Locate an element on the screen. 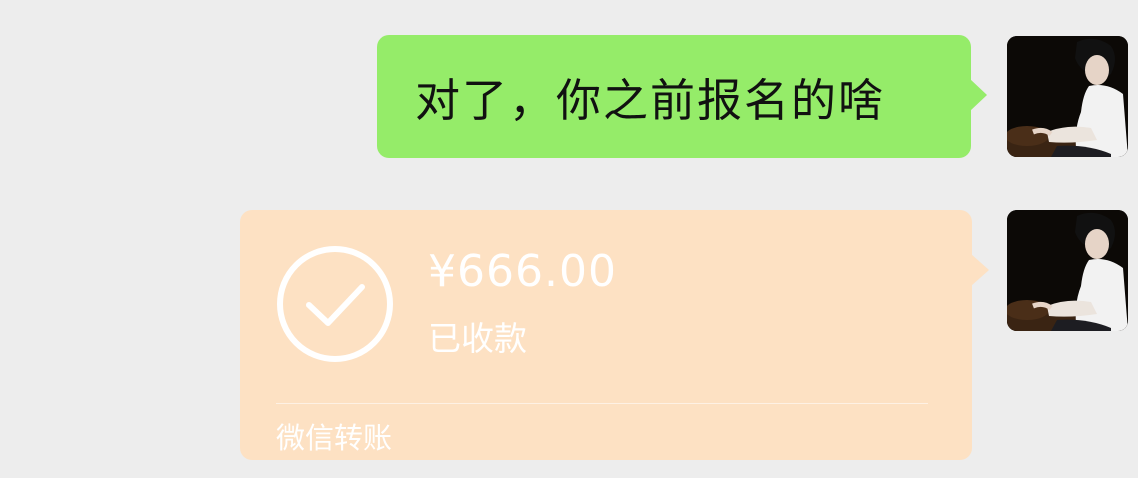 The image size is (1138, 478). check-circle-icon is located at coordinates (335, 304).